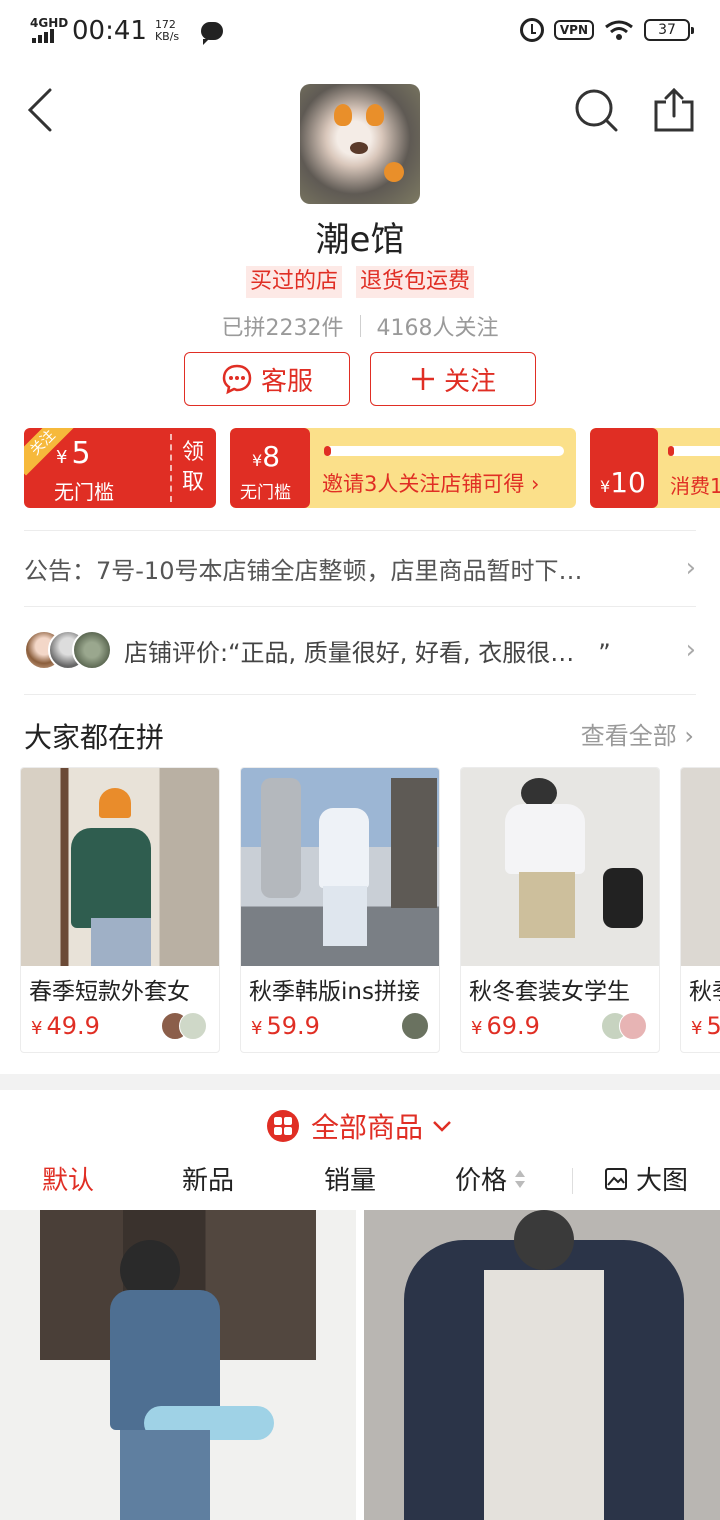 The image size is (720, 1520). I want to click on claim-button: 领取, so click(193, 468).